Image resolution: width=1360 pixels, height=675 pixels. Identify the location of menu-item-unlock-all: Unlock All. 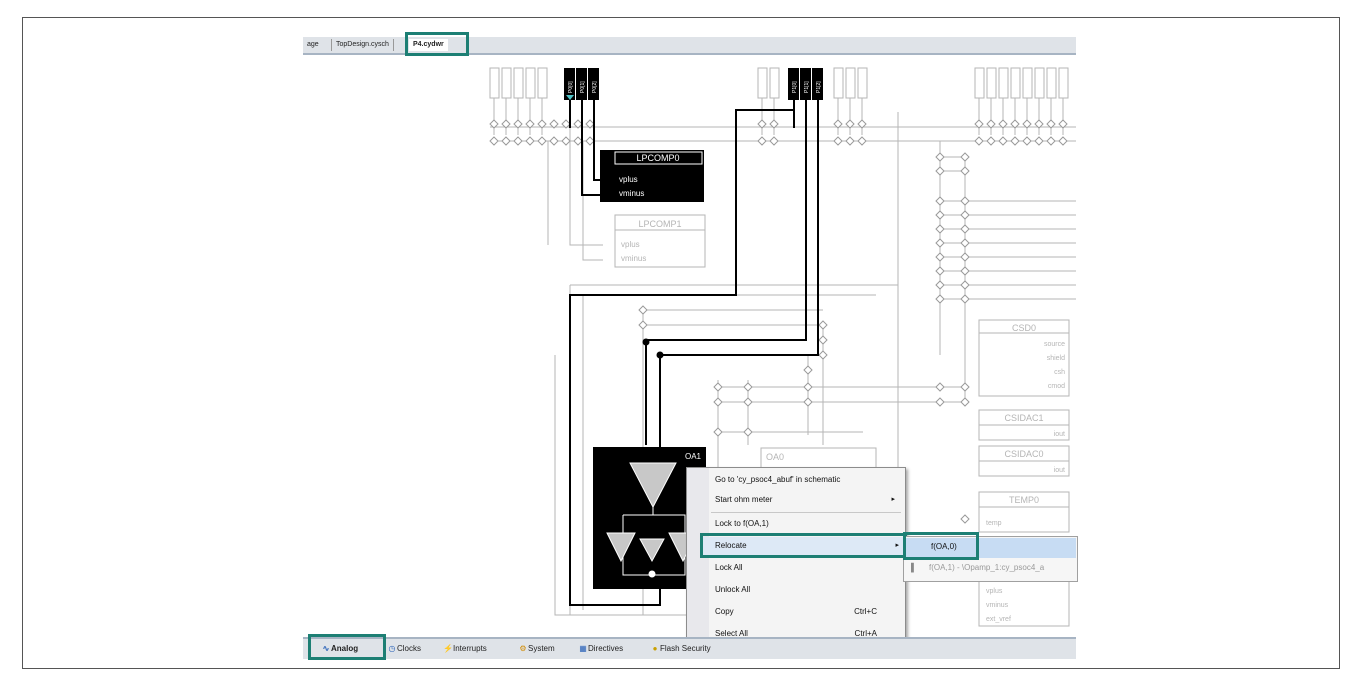
(807, 590).